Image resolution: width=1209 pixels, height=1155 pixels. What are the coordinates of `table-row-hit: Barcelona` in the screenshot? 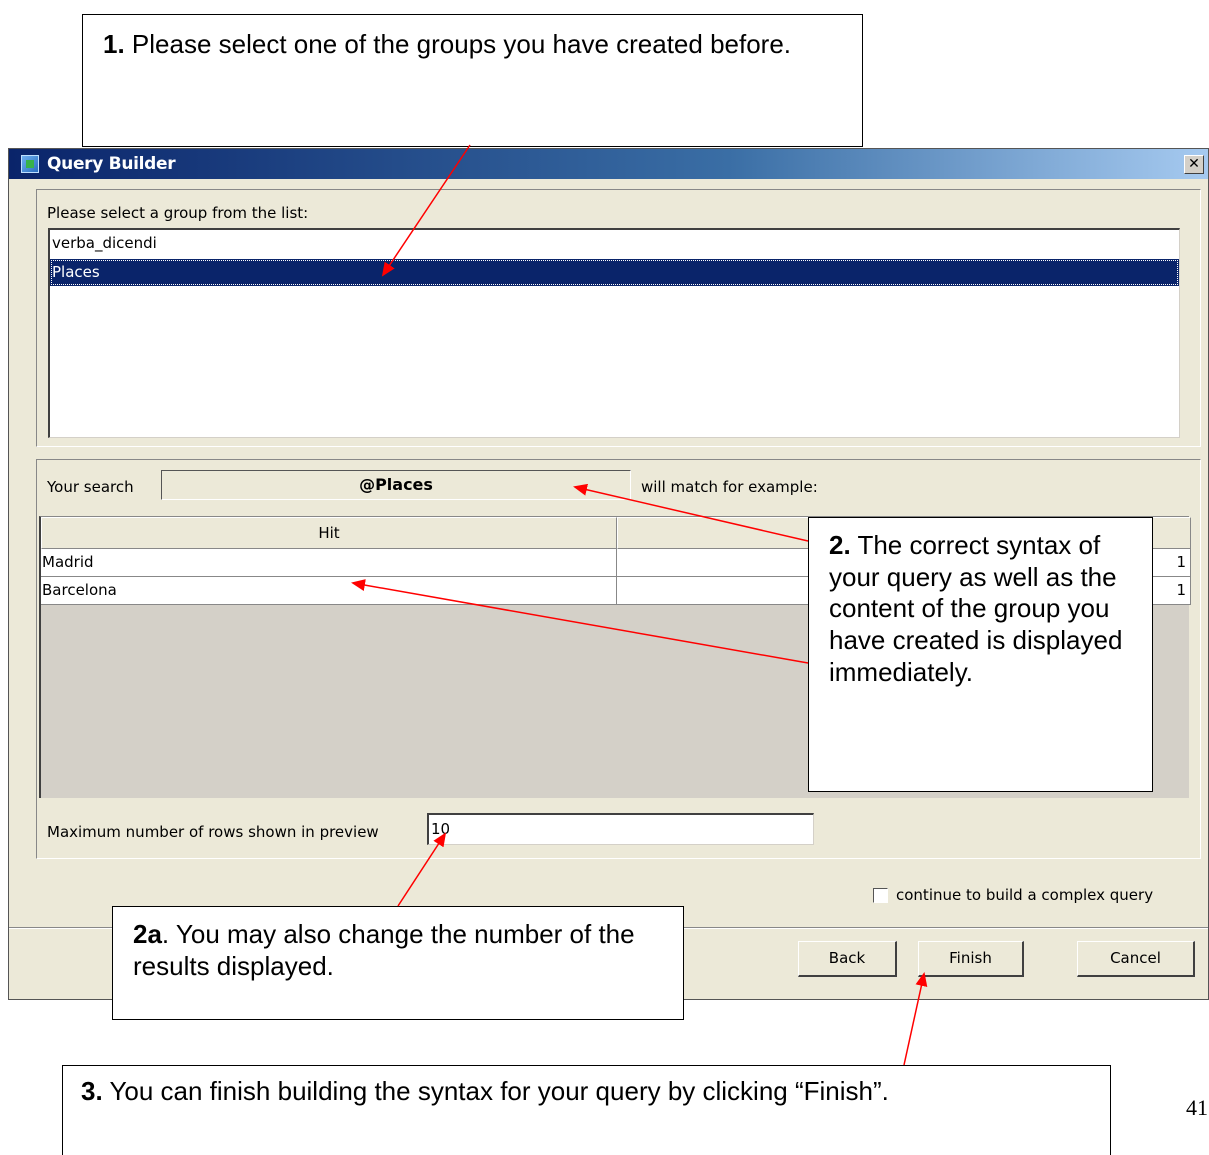 It's located at (329, 591).